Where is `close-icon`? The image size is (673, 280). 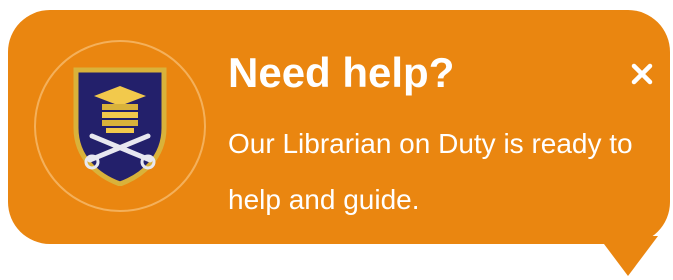 close-icon is located at coordinates (642, 74).